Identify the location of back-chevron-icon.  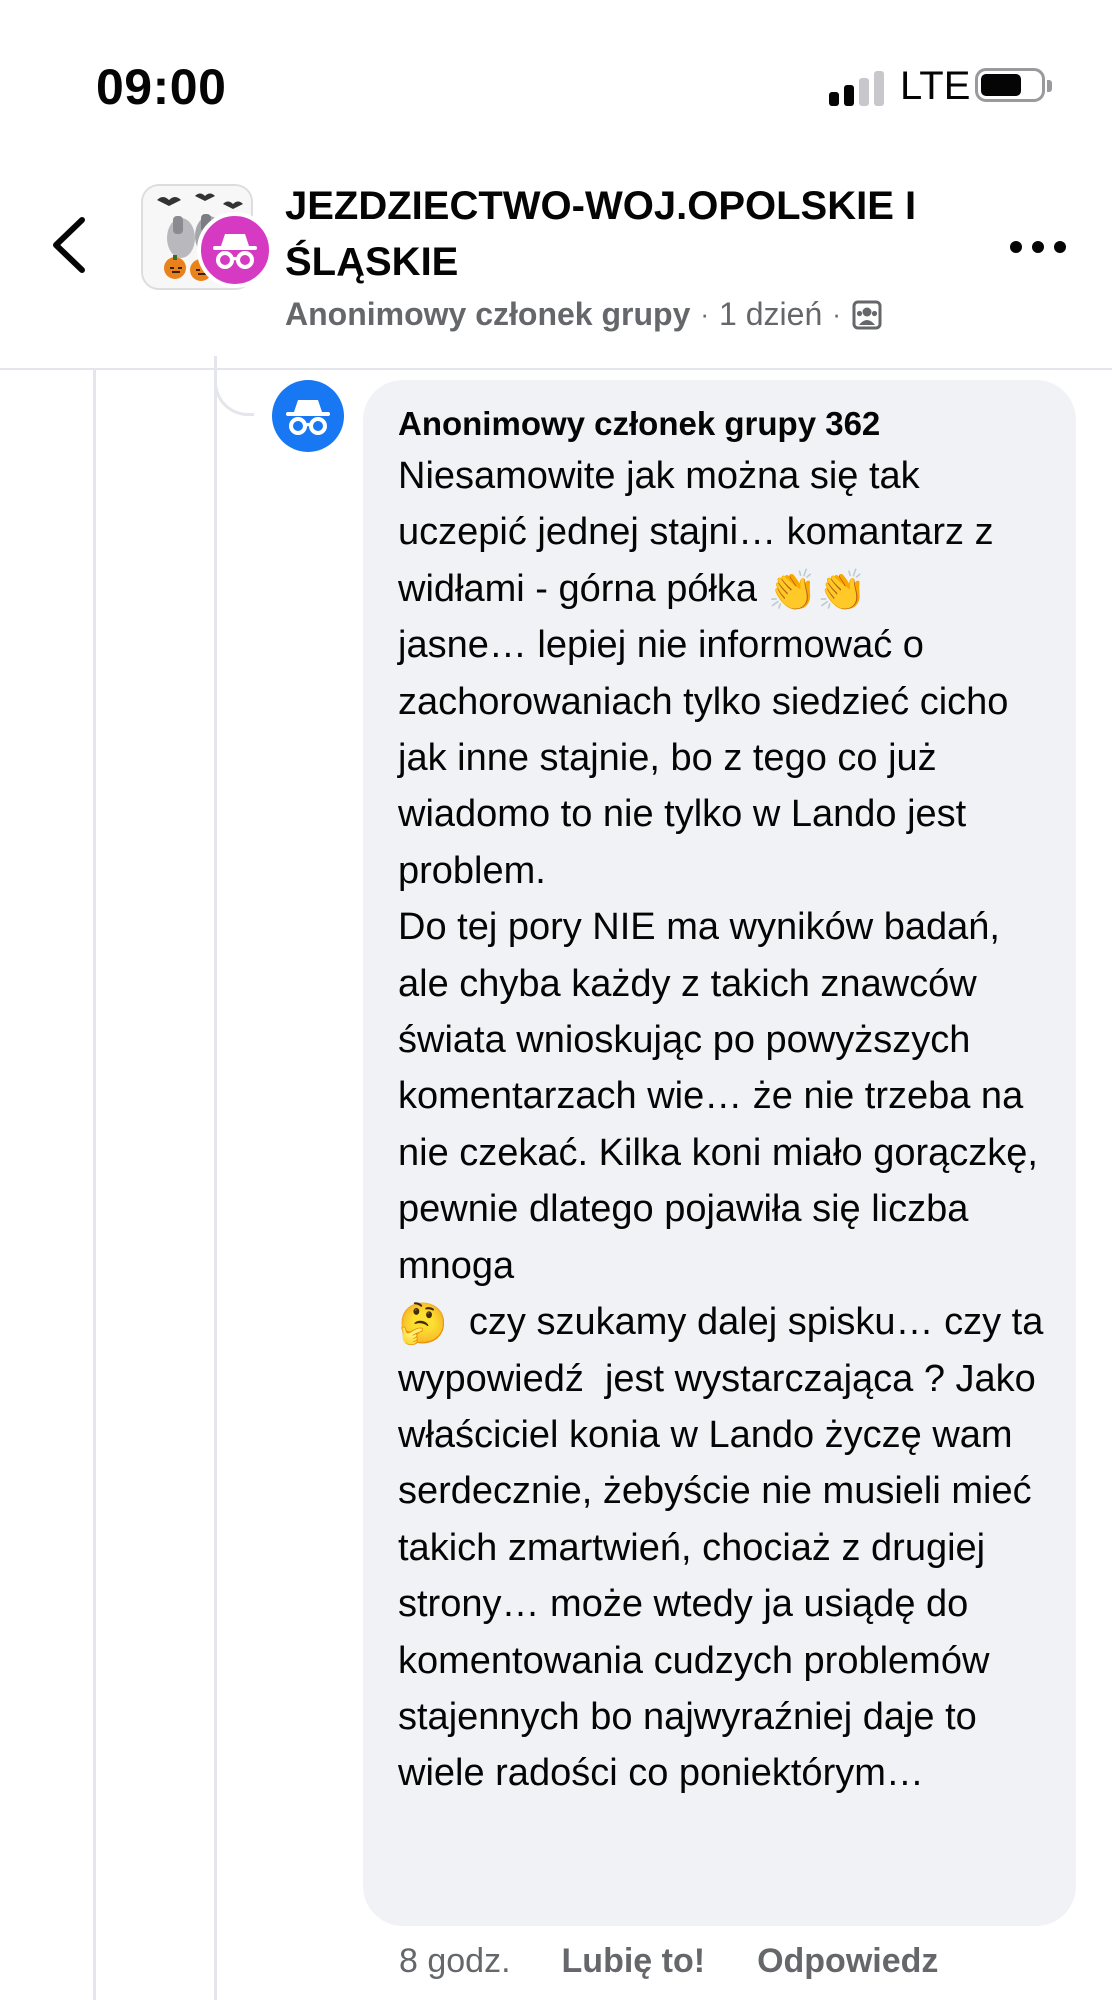
(69, 245).